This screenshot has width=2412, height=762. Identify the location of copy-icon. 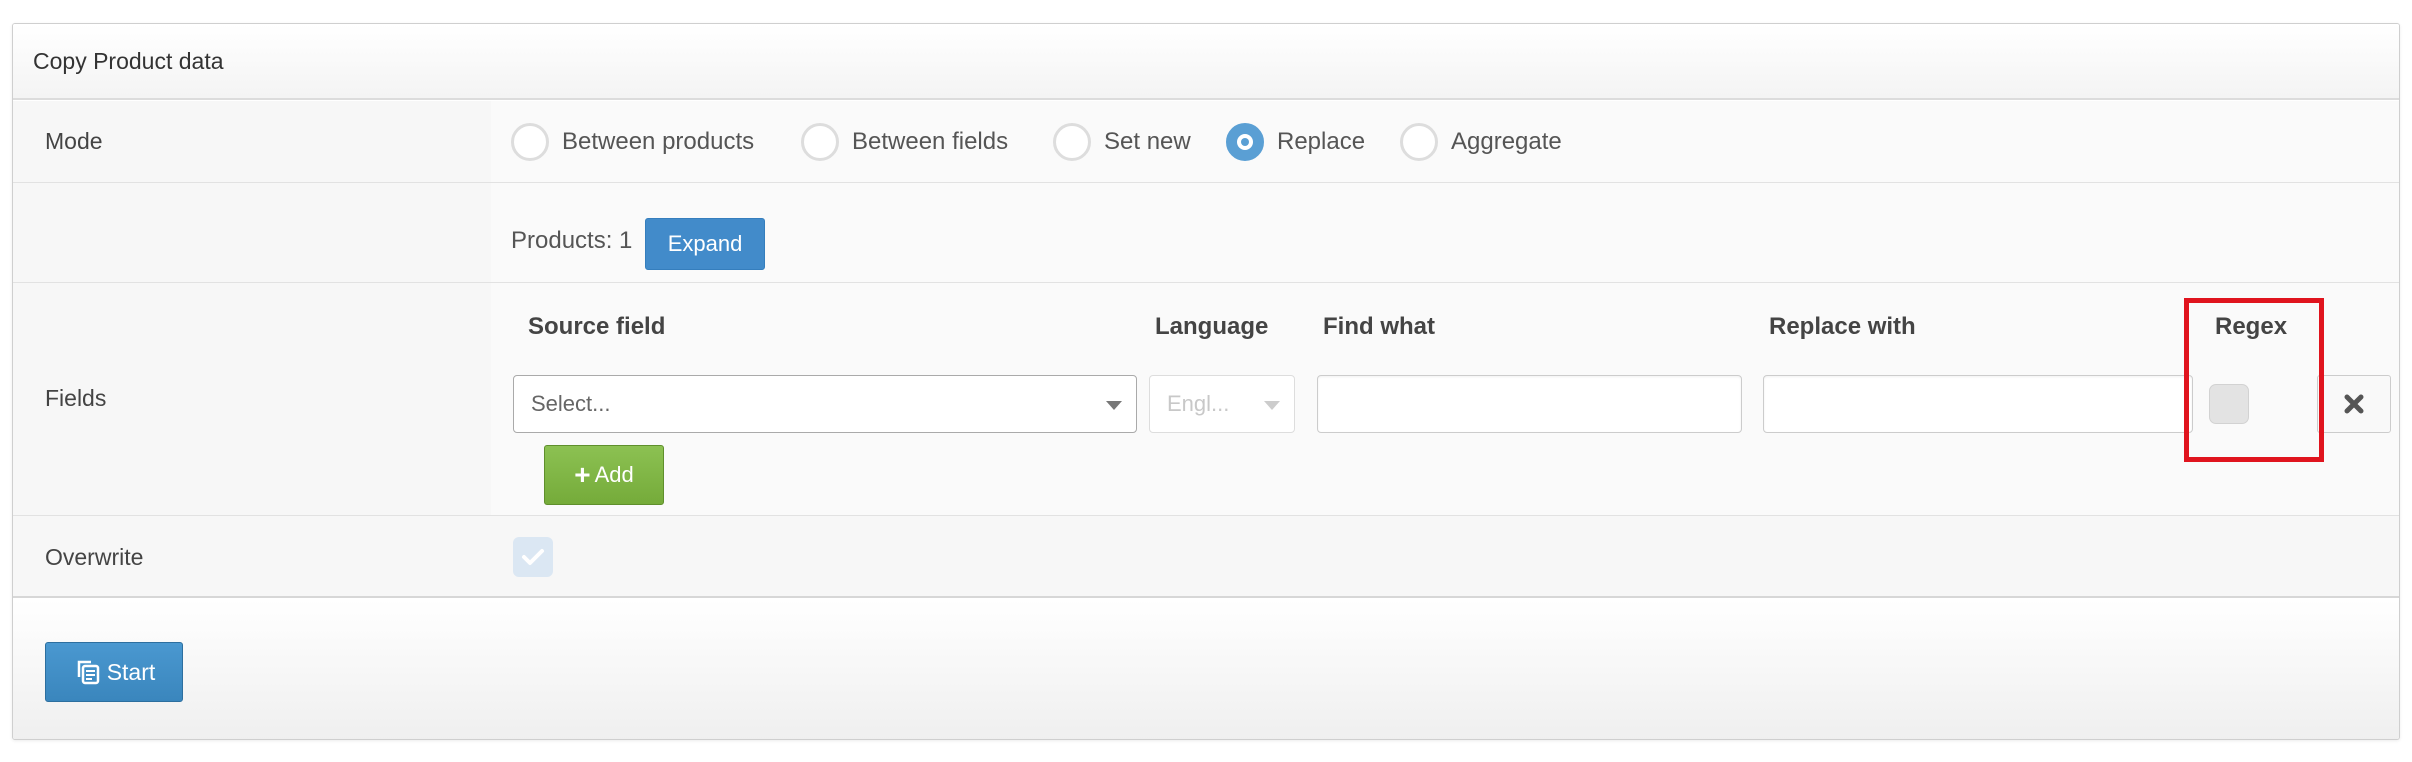
(88, 672).